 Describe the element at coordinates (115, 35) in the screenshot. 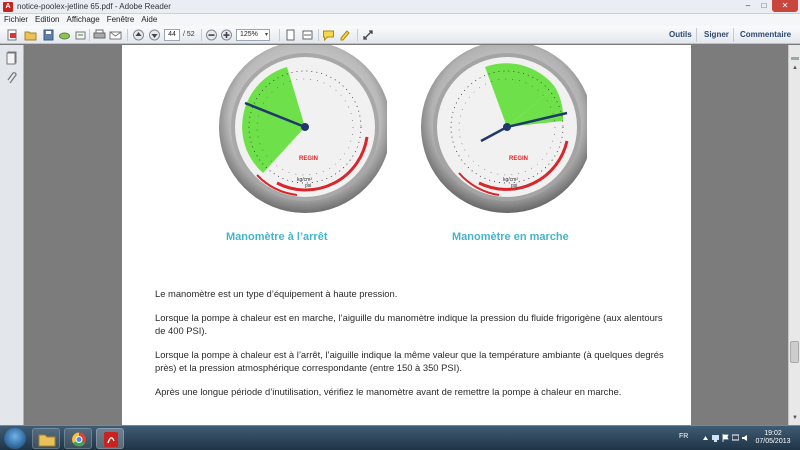

I see `email-icon` at that location.